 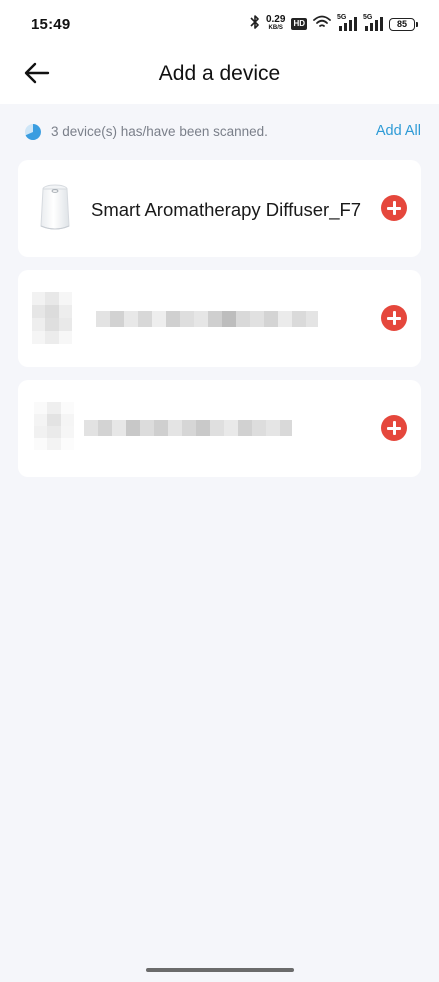 What do you see at coordinates (220, 970) in the screenshot?
I see `home-indicator` at bounding box center [220, 970].